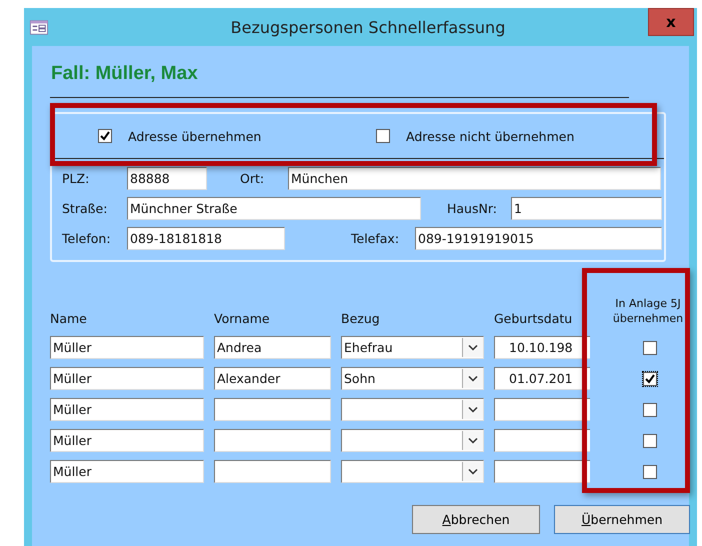 The width and height of the screenshot is (702, 546). What do you see at coordinates (252, 178) in the screenshot?
I see `field-label: Ort:` at bounding box center [252, 178].